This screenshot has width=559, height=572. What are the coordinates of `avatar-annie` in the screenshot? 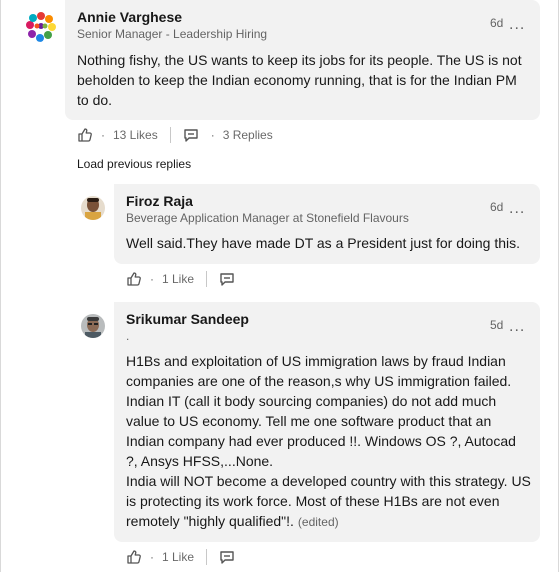 It's located at (41, 26).